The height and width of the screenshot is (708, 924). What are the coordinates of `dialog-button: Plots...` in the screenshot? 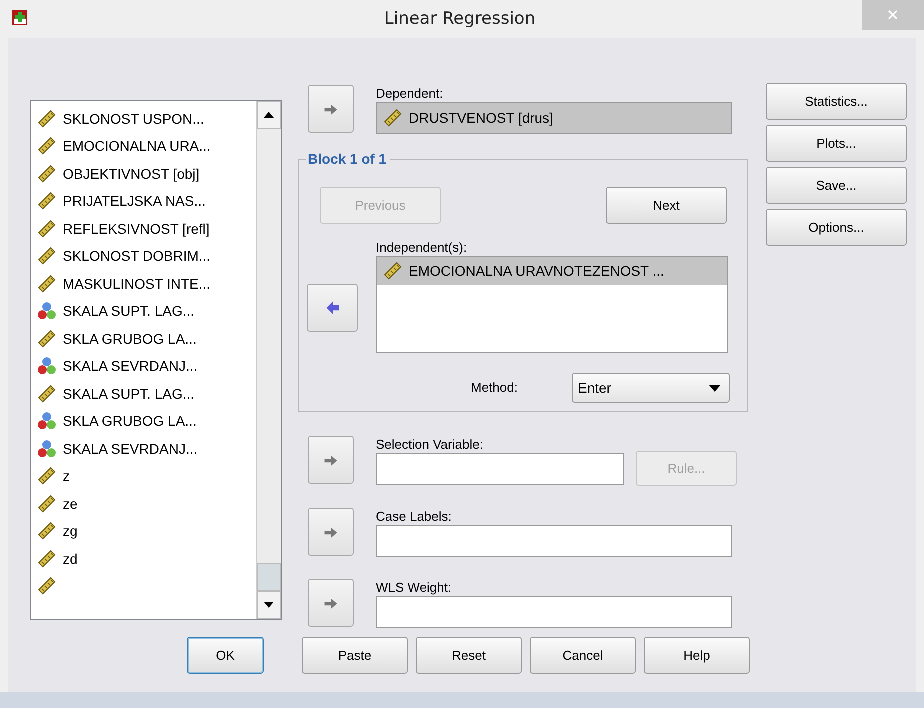 It's located at (836, 143).